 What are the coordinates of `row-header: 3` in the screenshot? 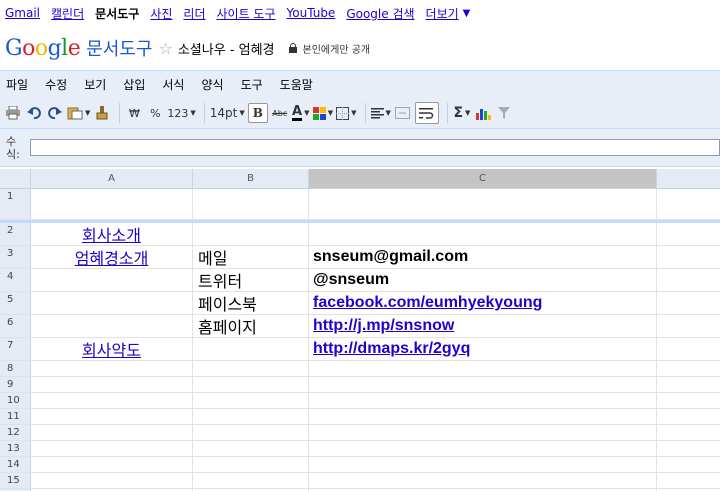 It's located at (15, 257).